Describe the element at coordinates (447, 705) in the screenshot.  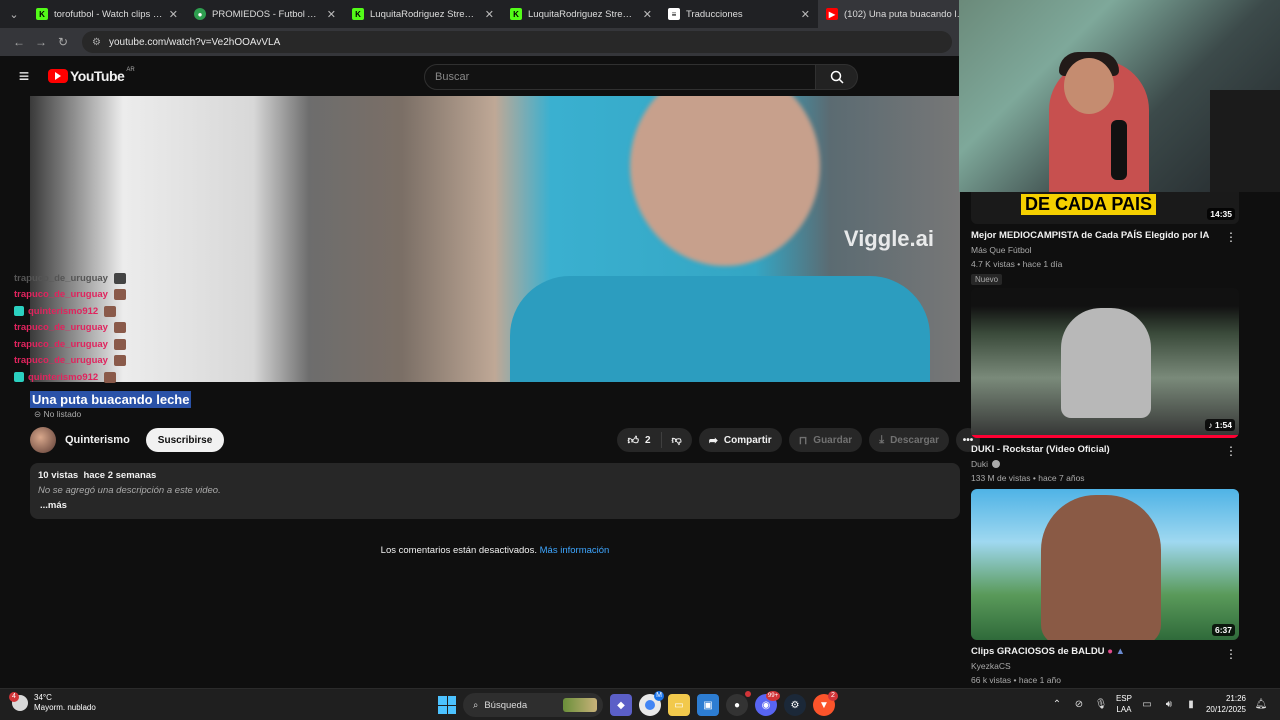
I see `start-icon` at that location.